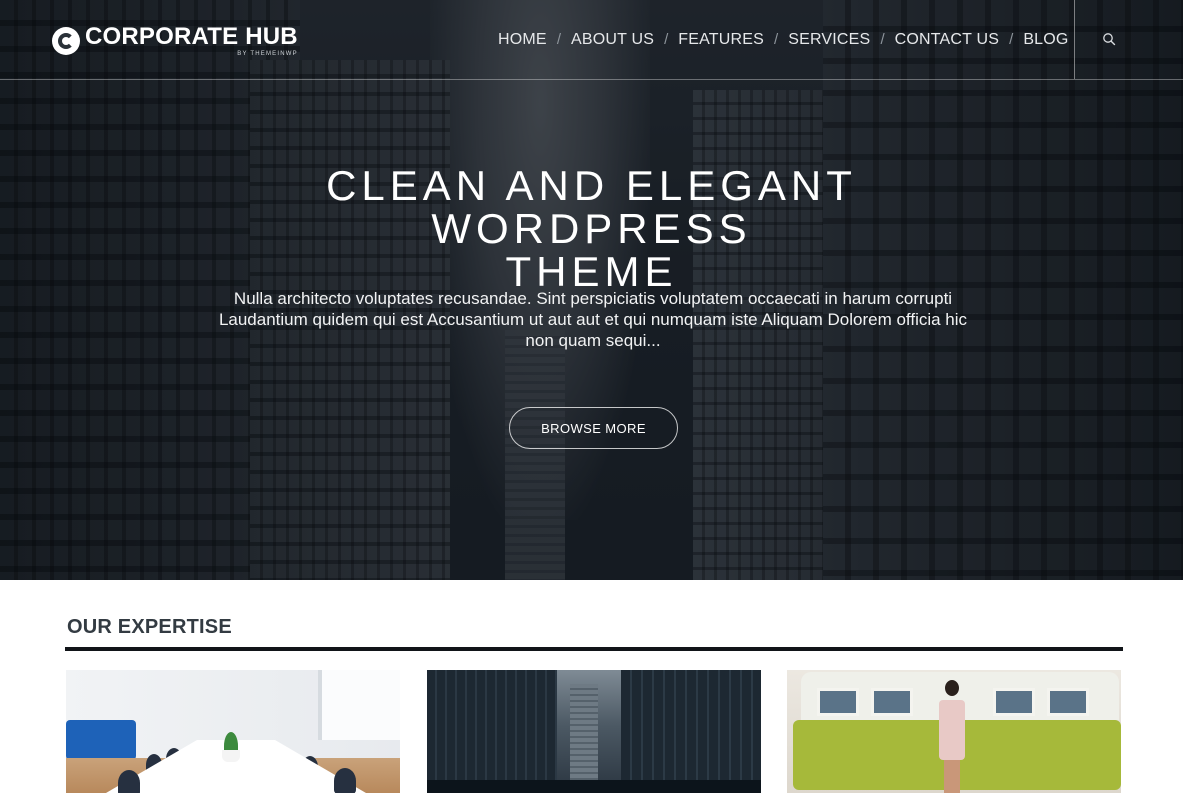 The height and width of the screenshot is (793, 1183). Describe the element at coordinates (593, 428) in the screenshot. I see `browse-more-button: BROWSE MORE` at that location.